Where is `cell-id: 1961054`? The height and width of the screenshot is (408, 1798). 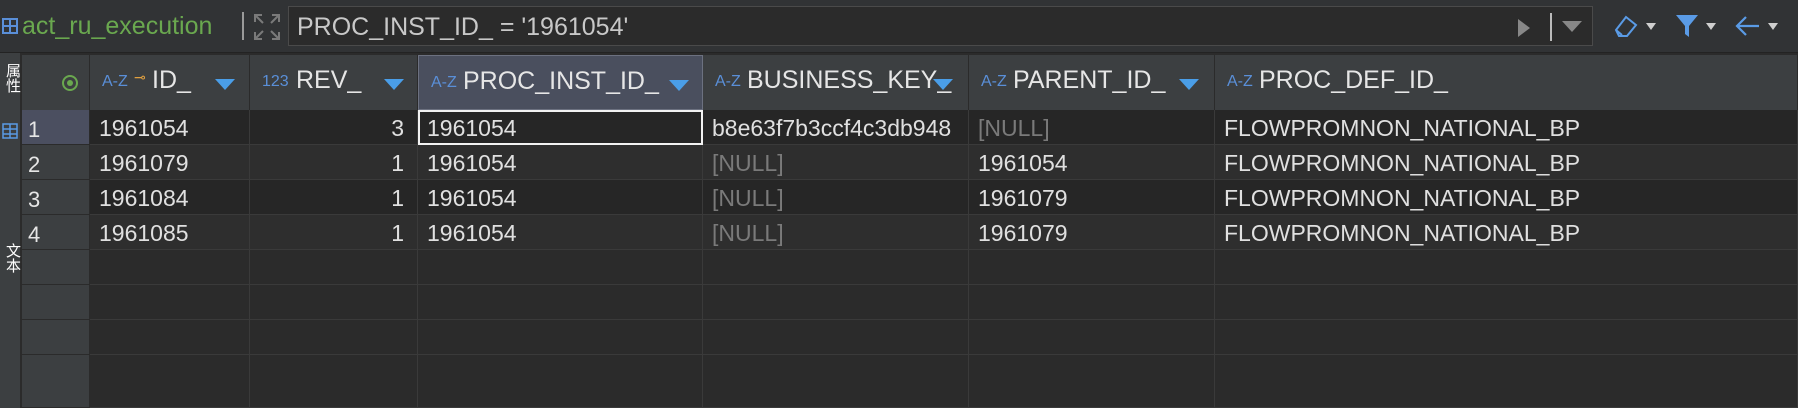 cell-id: 1961054 is located at coordinates (170, 127).